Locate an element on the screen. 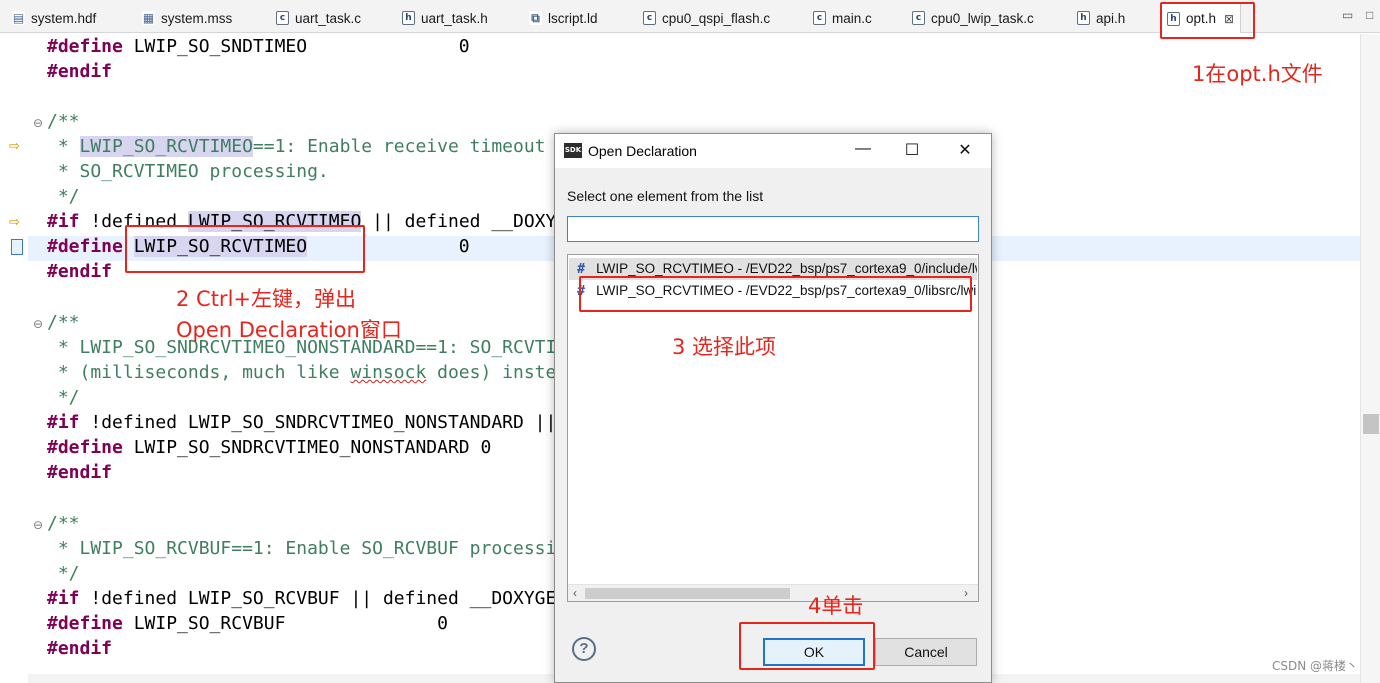 Image resolution: width=1380 pixels, height=683 pixels. list-horizontal-scrollbar: ‹ › is located at coordinates (773, 592).